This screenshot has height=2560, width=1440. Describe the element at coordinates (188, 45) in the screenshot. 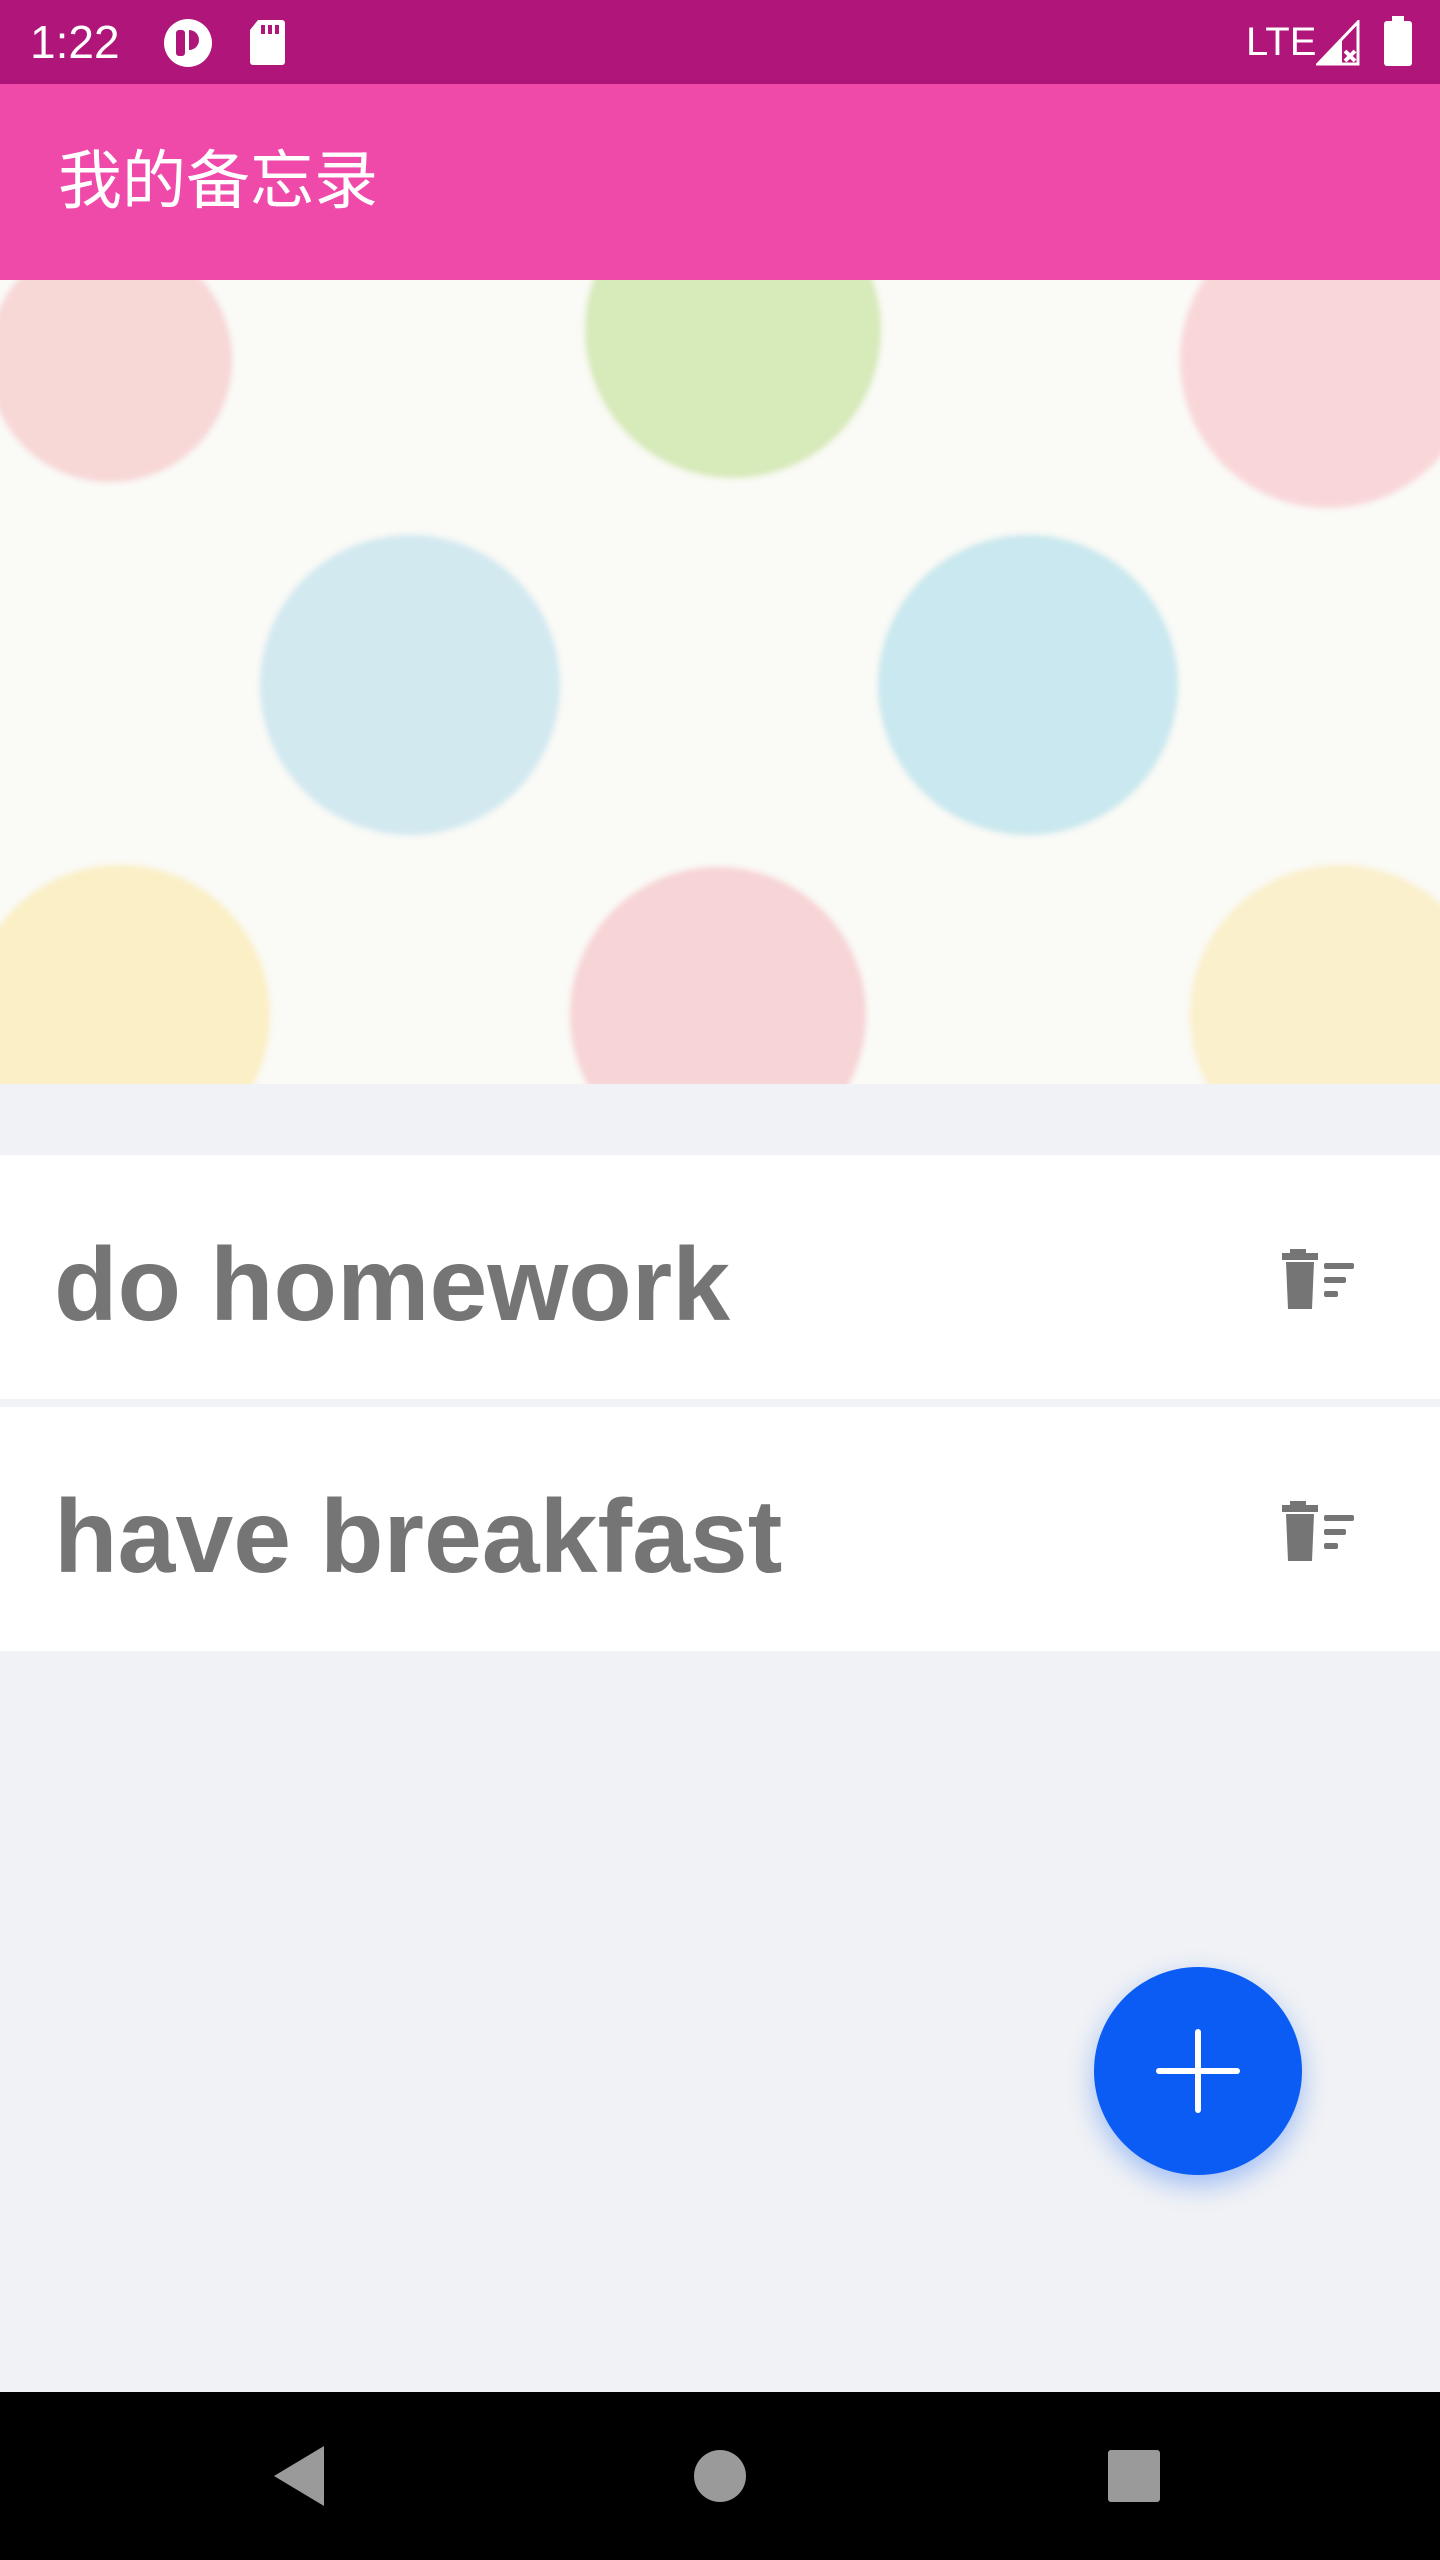

I see `cellular-activity-icon` at that location.